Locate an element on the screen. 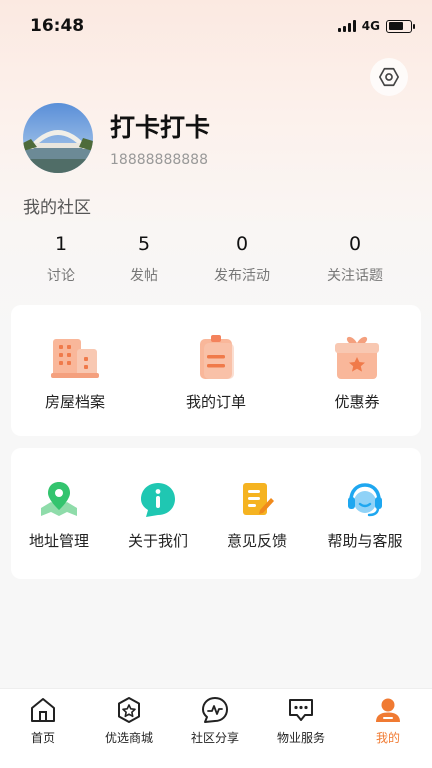  stat-value: 5 is located at coordinates (144, 244).